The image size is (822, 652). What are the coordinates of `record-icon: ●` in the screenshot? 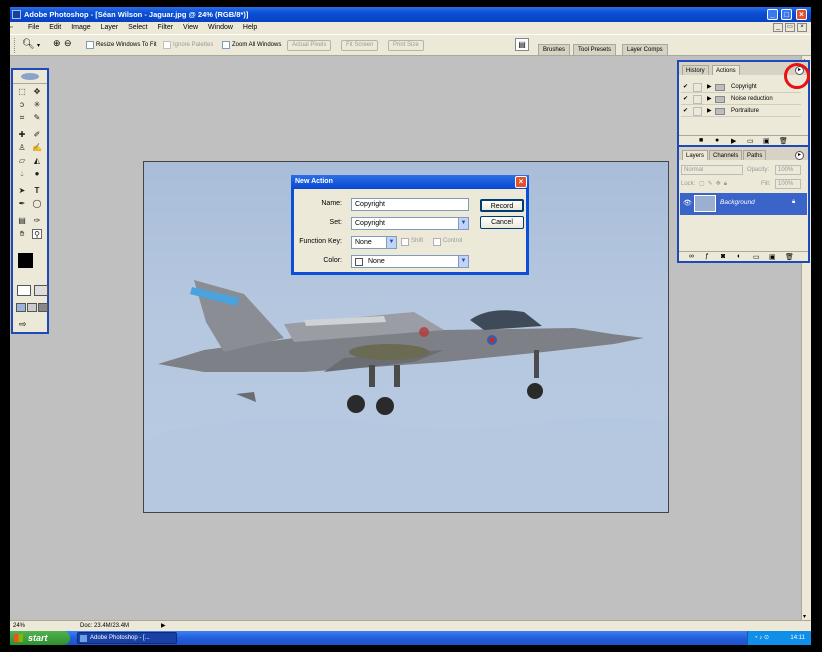 It's located at (717, 140).